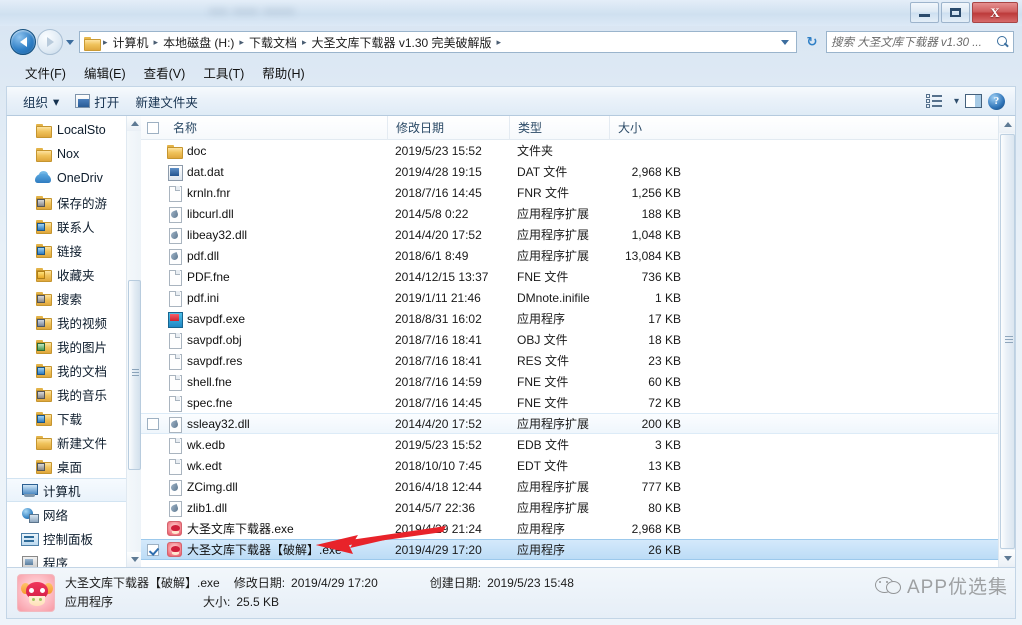 The height and width of the screenshot is (625, 1022). I want to click on scrollbar-grip-icon, so click(135, 372).